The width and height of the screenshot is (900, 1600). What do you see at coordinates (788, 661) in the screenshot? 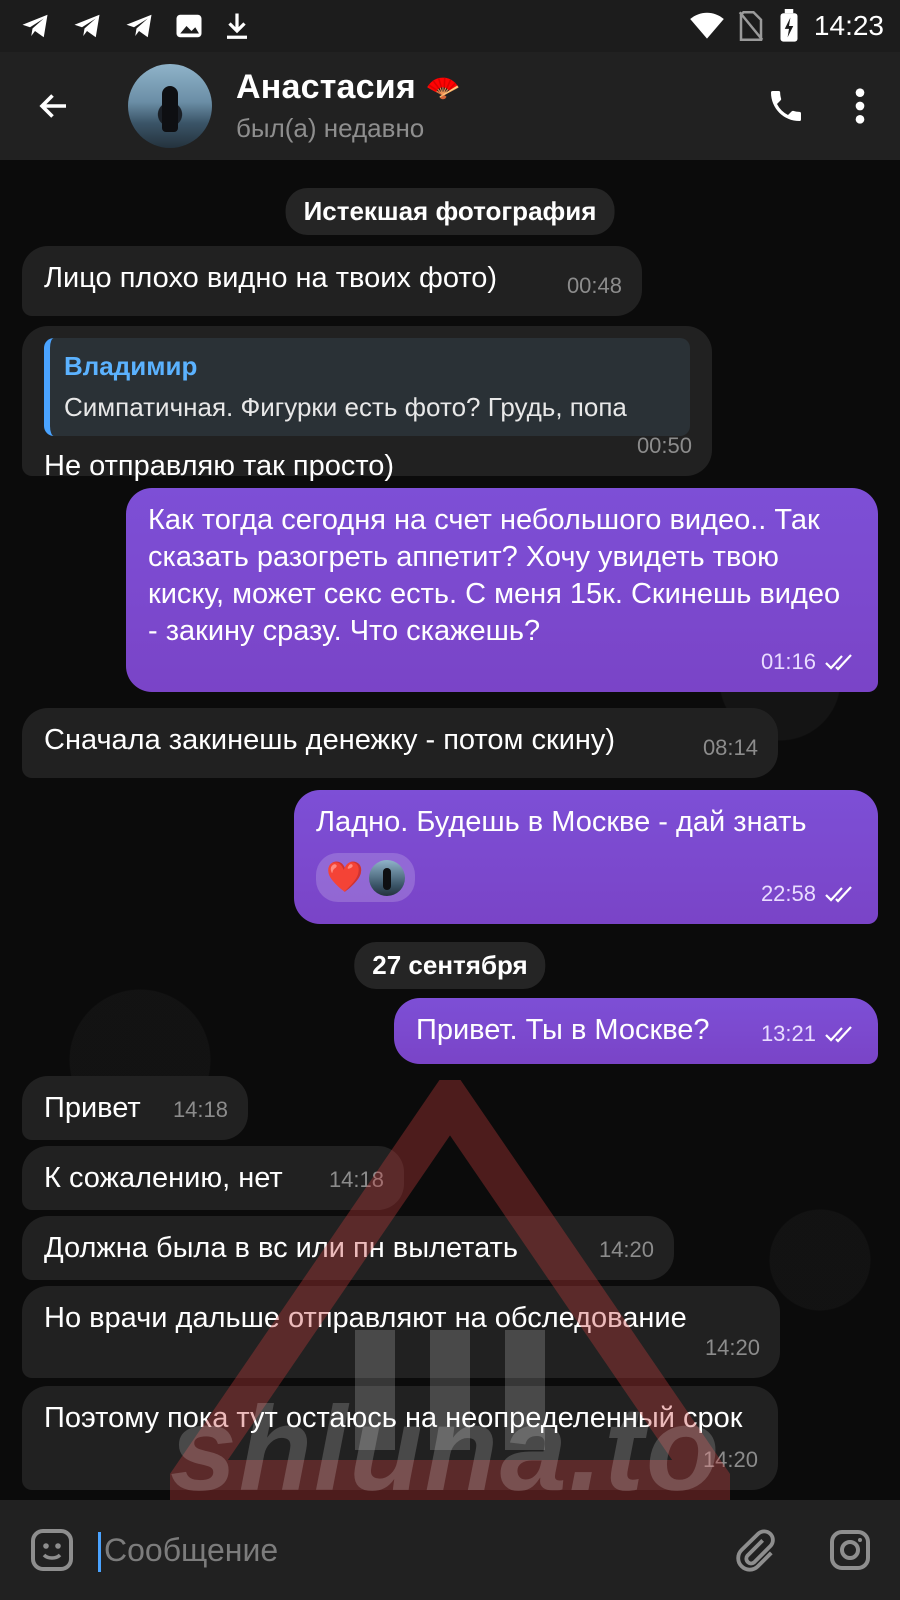
I see `message-time: 01:16` at bounding box center [788, 661].